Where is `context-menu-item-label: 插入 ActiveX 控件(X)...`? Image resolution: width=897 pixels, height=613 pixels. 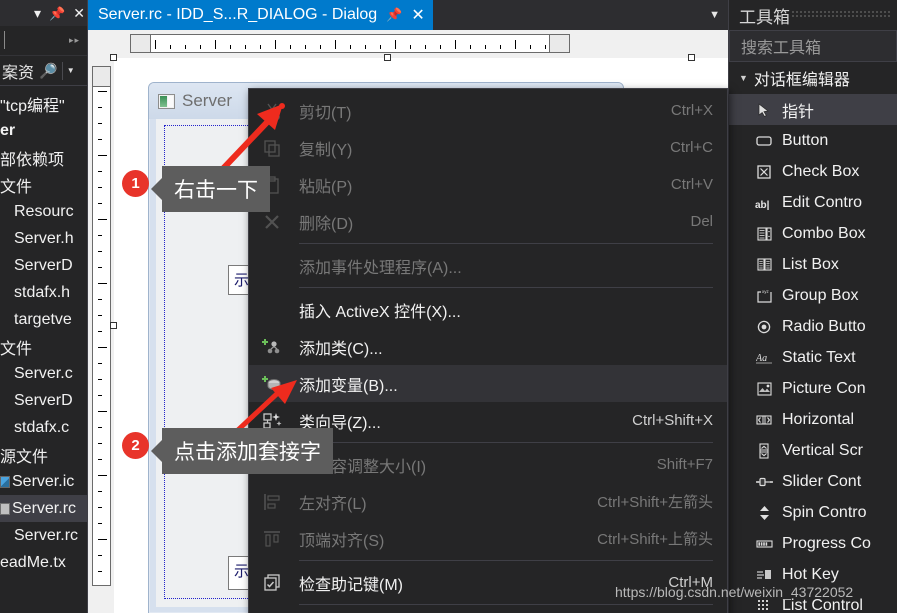
context-menu-item-label: 插入 ActiveX 控件(X)... is located at coordinates (380, 312).